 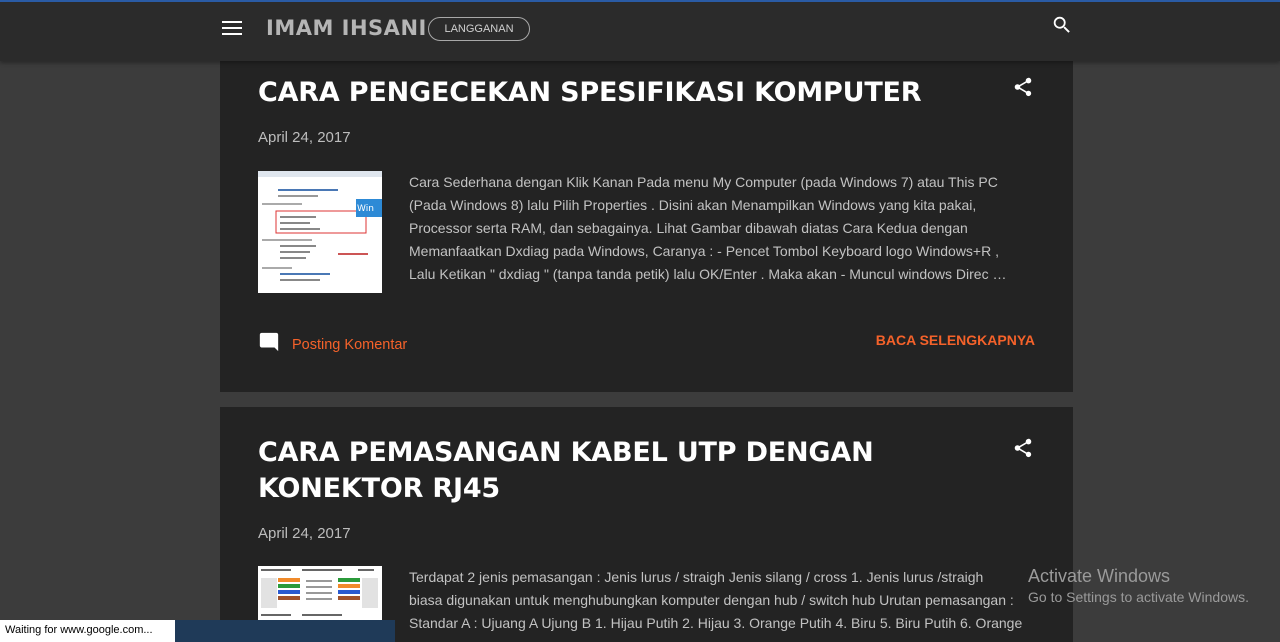 What do you see at coordinates (955, 340) in the screenshot?
I see `read-more-link: BACA SELENGKAPNYA` at bounding box center [955, 340].